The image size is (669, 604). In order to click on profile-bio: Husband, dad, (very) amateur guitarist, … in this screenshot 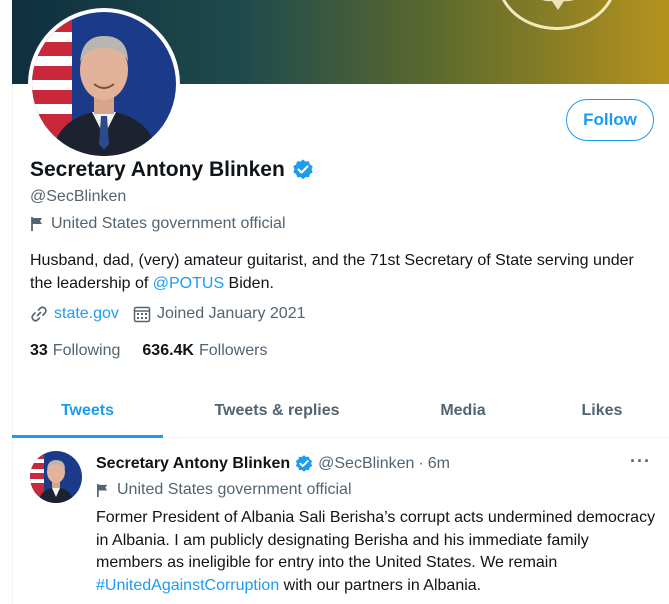, I will do `click(342, 272)`.